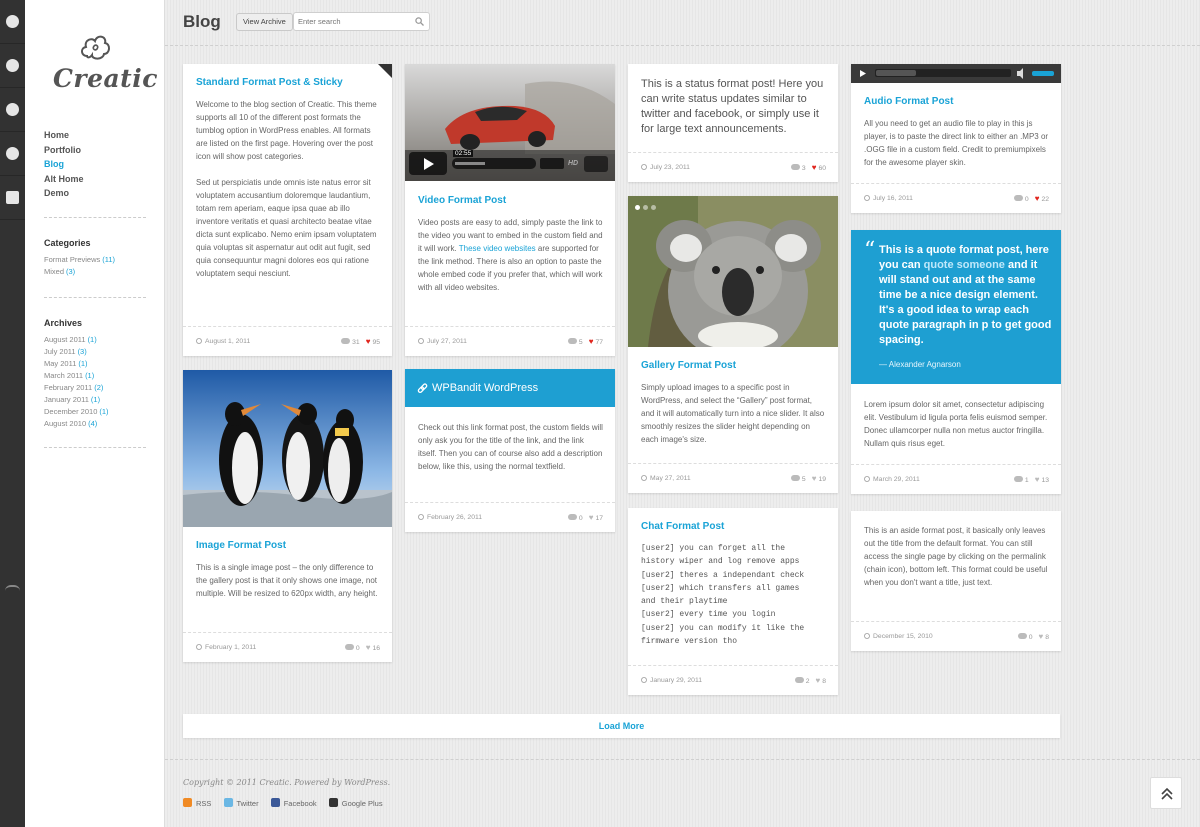 This screenshot has height=827, width=1200. I want to click on categories-list: Format Previews (11) Mixed (3), so click(79, 266).